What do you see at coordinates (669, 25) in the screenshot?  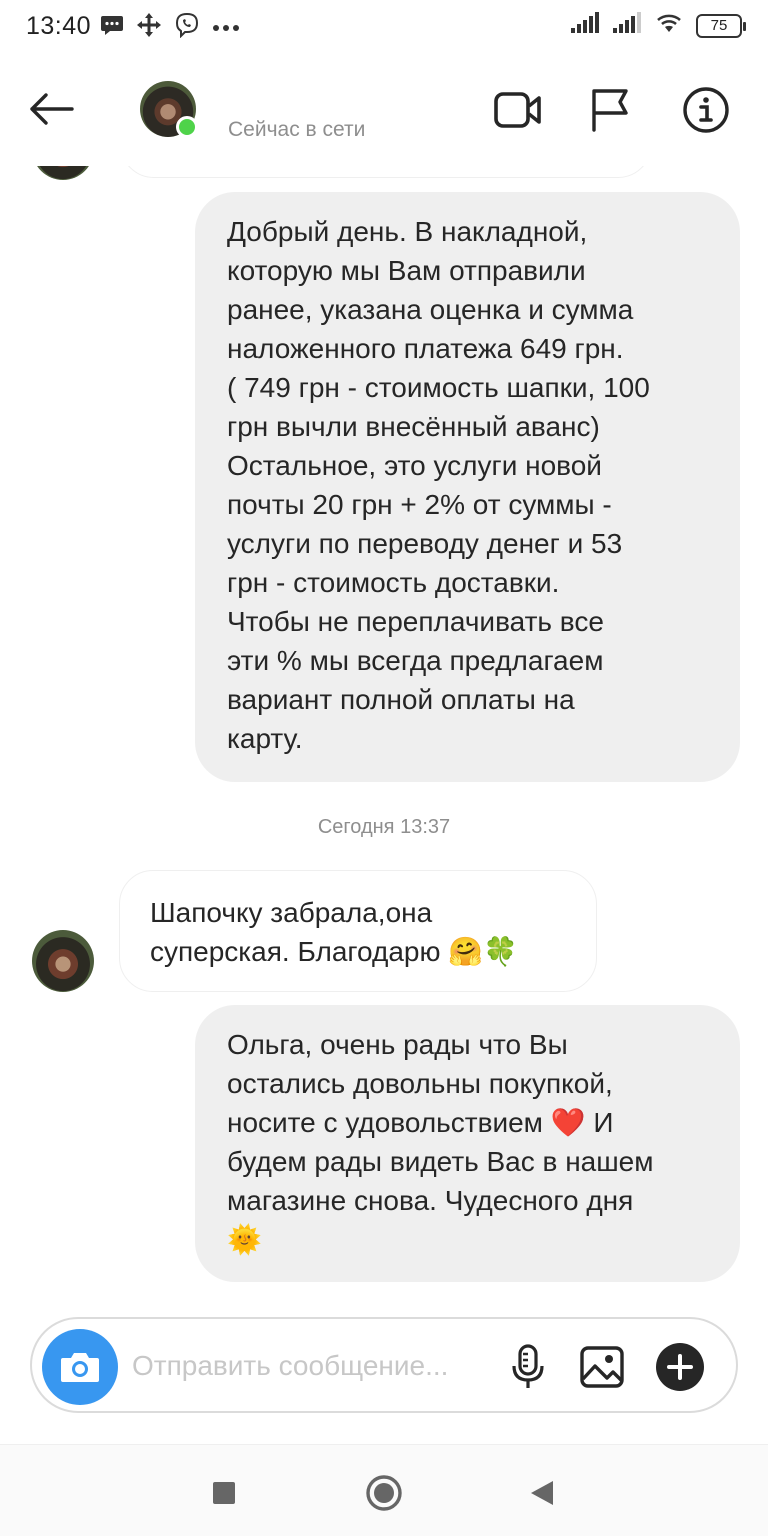 I see `wifi-icon` at bounding box center [669, 25].